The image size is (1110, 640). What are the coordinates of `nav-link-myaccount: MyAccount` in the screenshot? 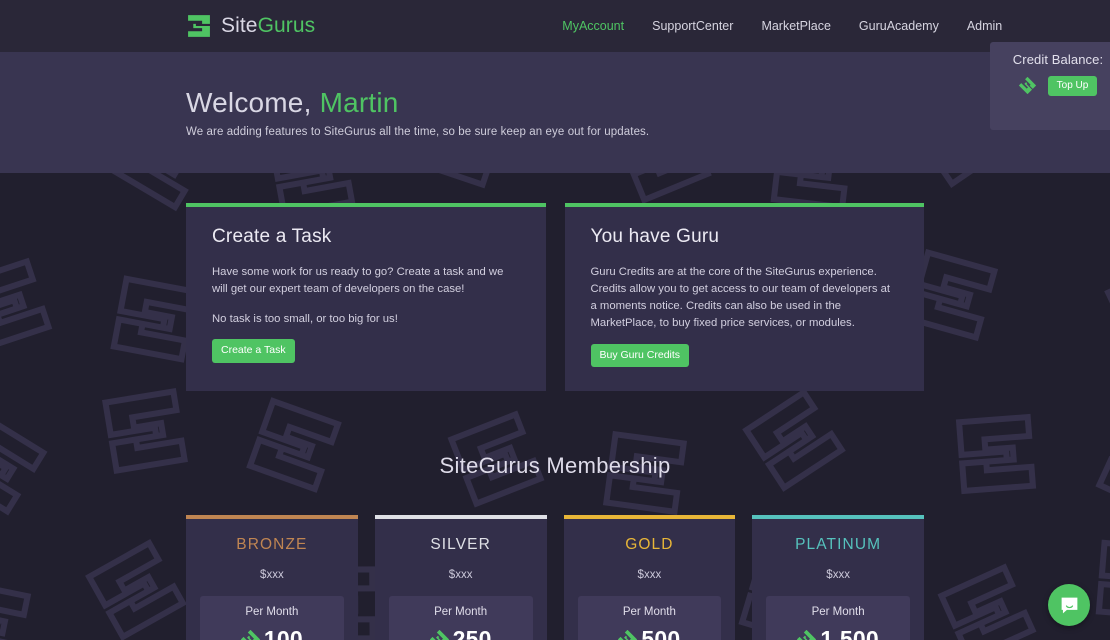 It's located at (593, 26).